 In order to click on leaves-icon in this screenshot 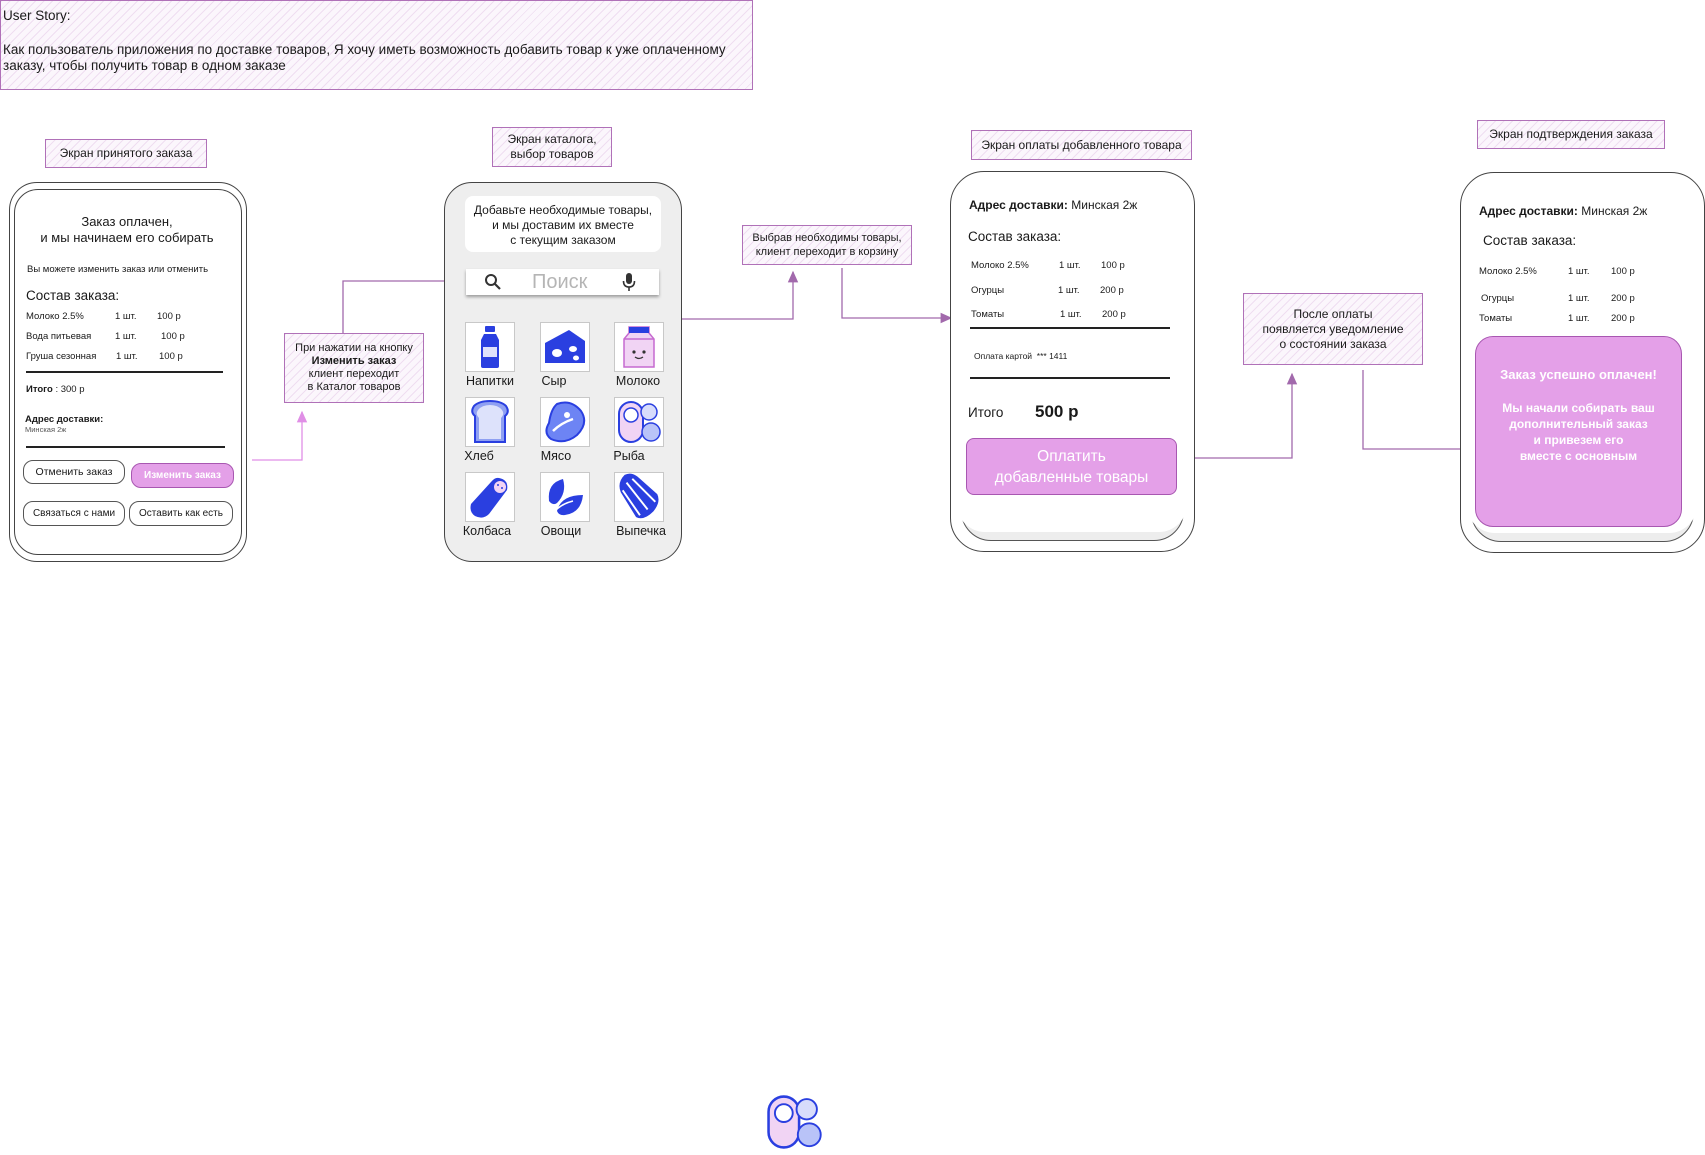, I will do `click(565, 498)`.